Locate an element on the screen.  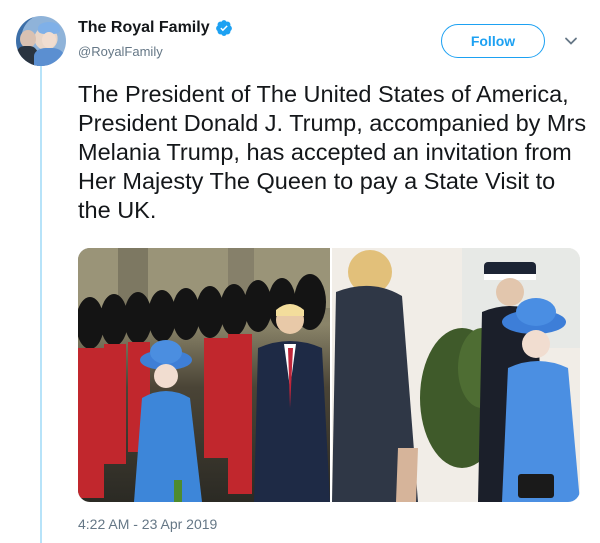
thread-line is located at coordinates (41, 304).